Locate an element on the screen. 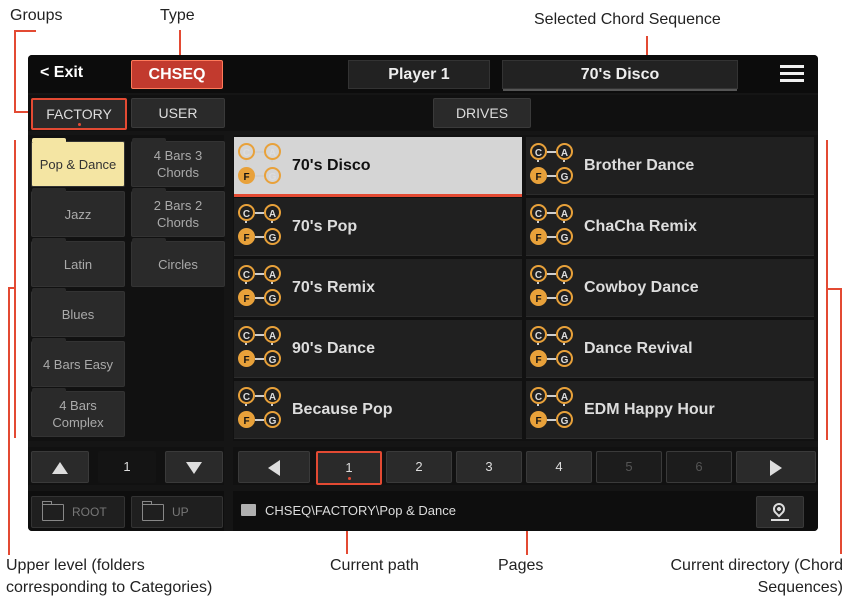  category-item: Circles is located at coordinates (178, 262).